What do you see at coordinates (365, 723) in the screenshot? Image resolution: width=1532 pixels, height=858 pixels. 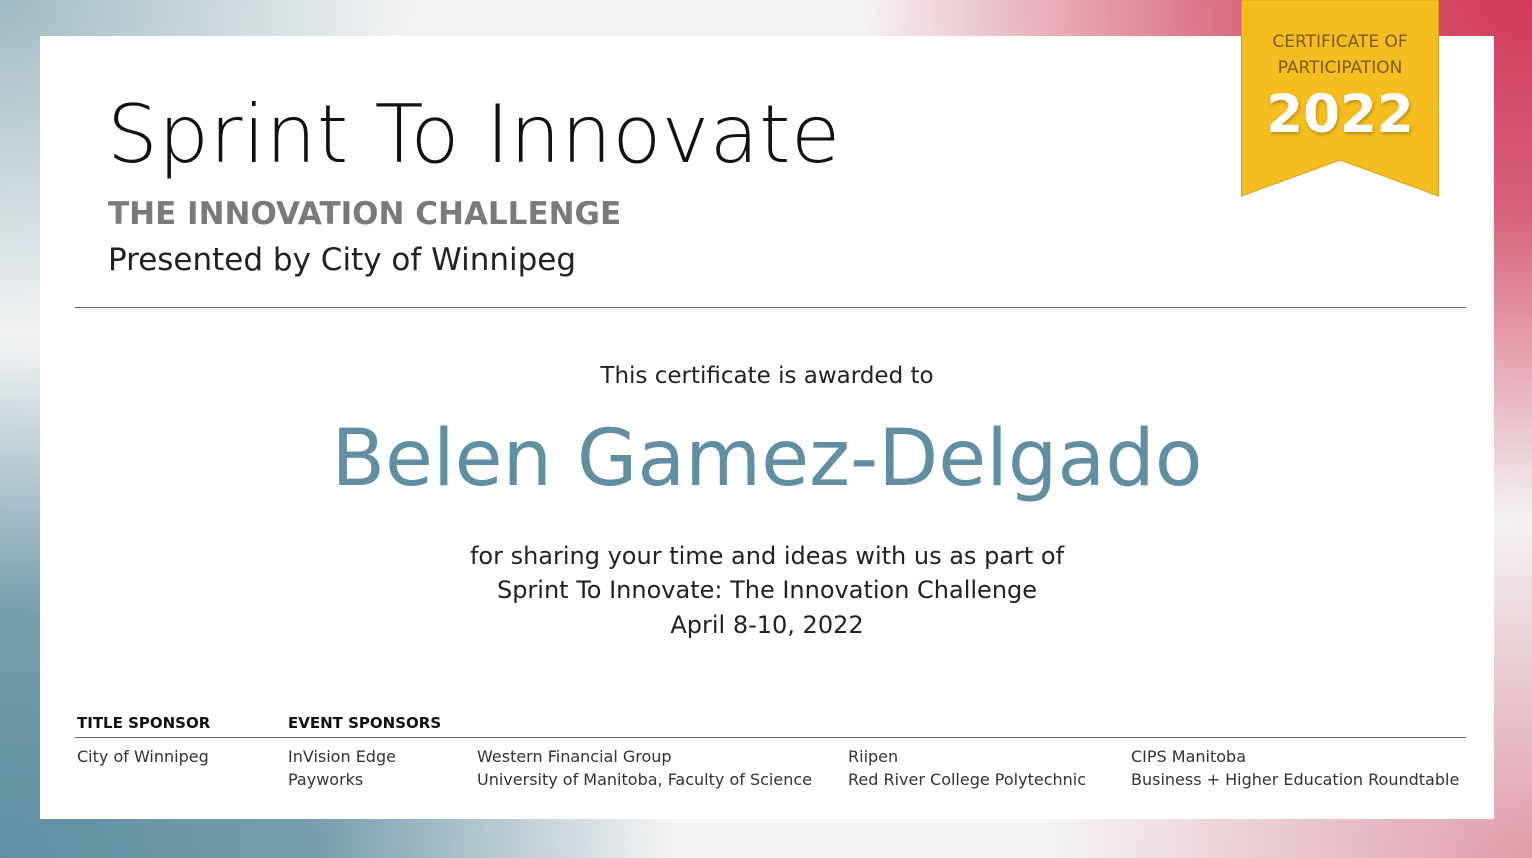 I see `event-sponsors-heading: EVENT SPONSORS` at bounding box center [365, 723].